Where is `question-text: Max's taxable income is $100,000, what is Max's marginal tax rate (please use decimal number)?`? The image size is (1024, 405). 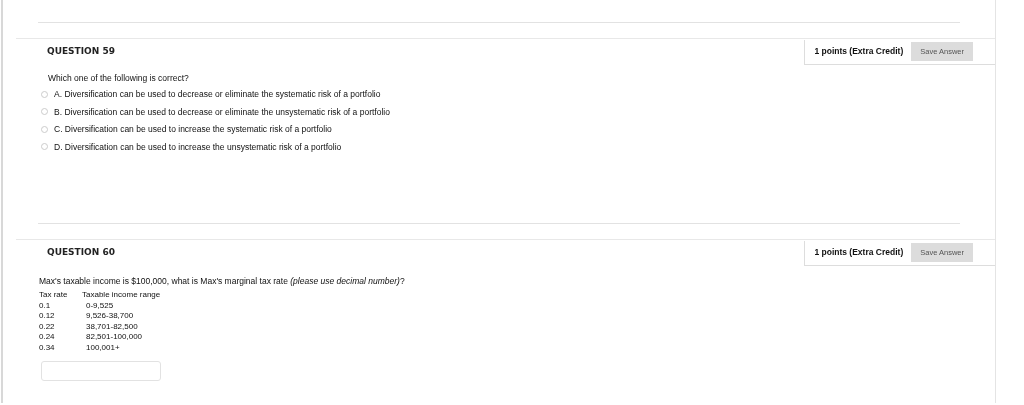
question-text: Max's taxable income is $100,000, what is Max's marginal tax rate (please use decimal number)? is located at coordinates (222, 281).